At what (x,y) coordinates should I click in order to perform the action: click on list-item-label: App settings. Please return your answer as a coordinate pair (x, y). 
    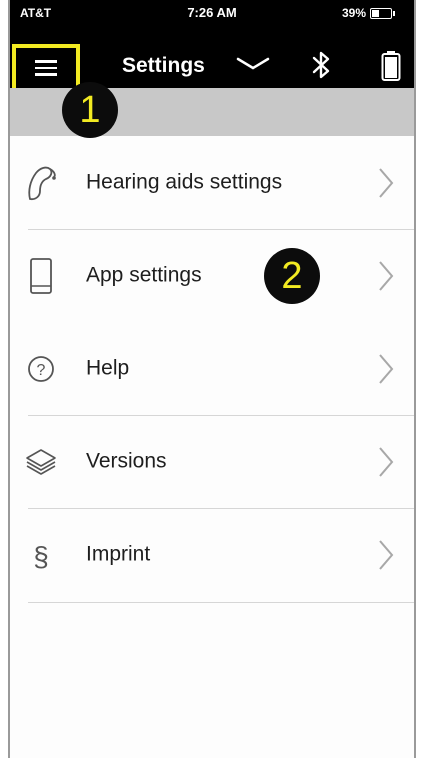
    Looking at the image, I should click on (144, 275).